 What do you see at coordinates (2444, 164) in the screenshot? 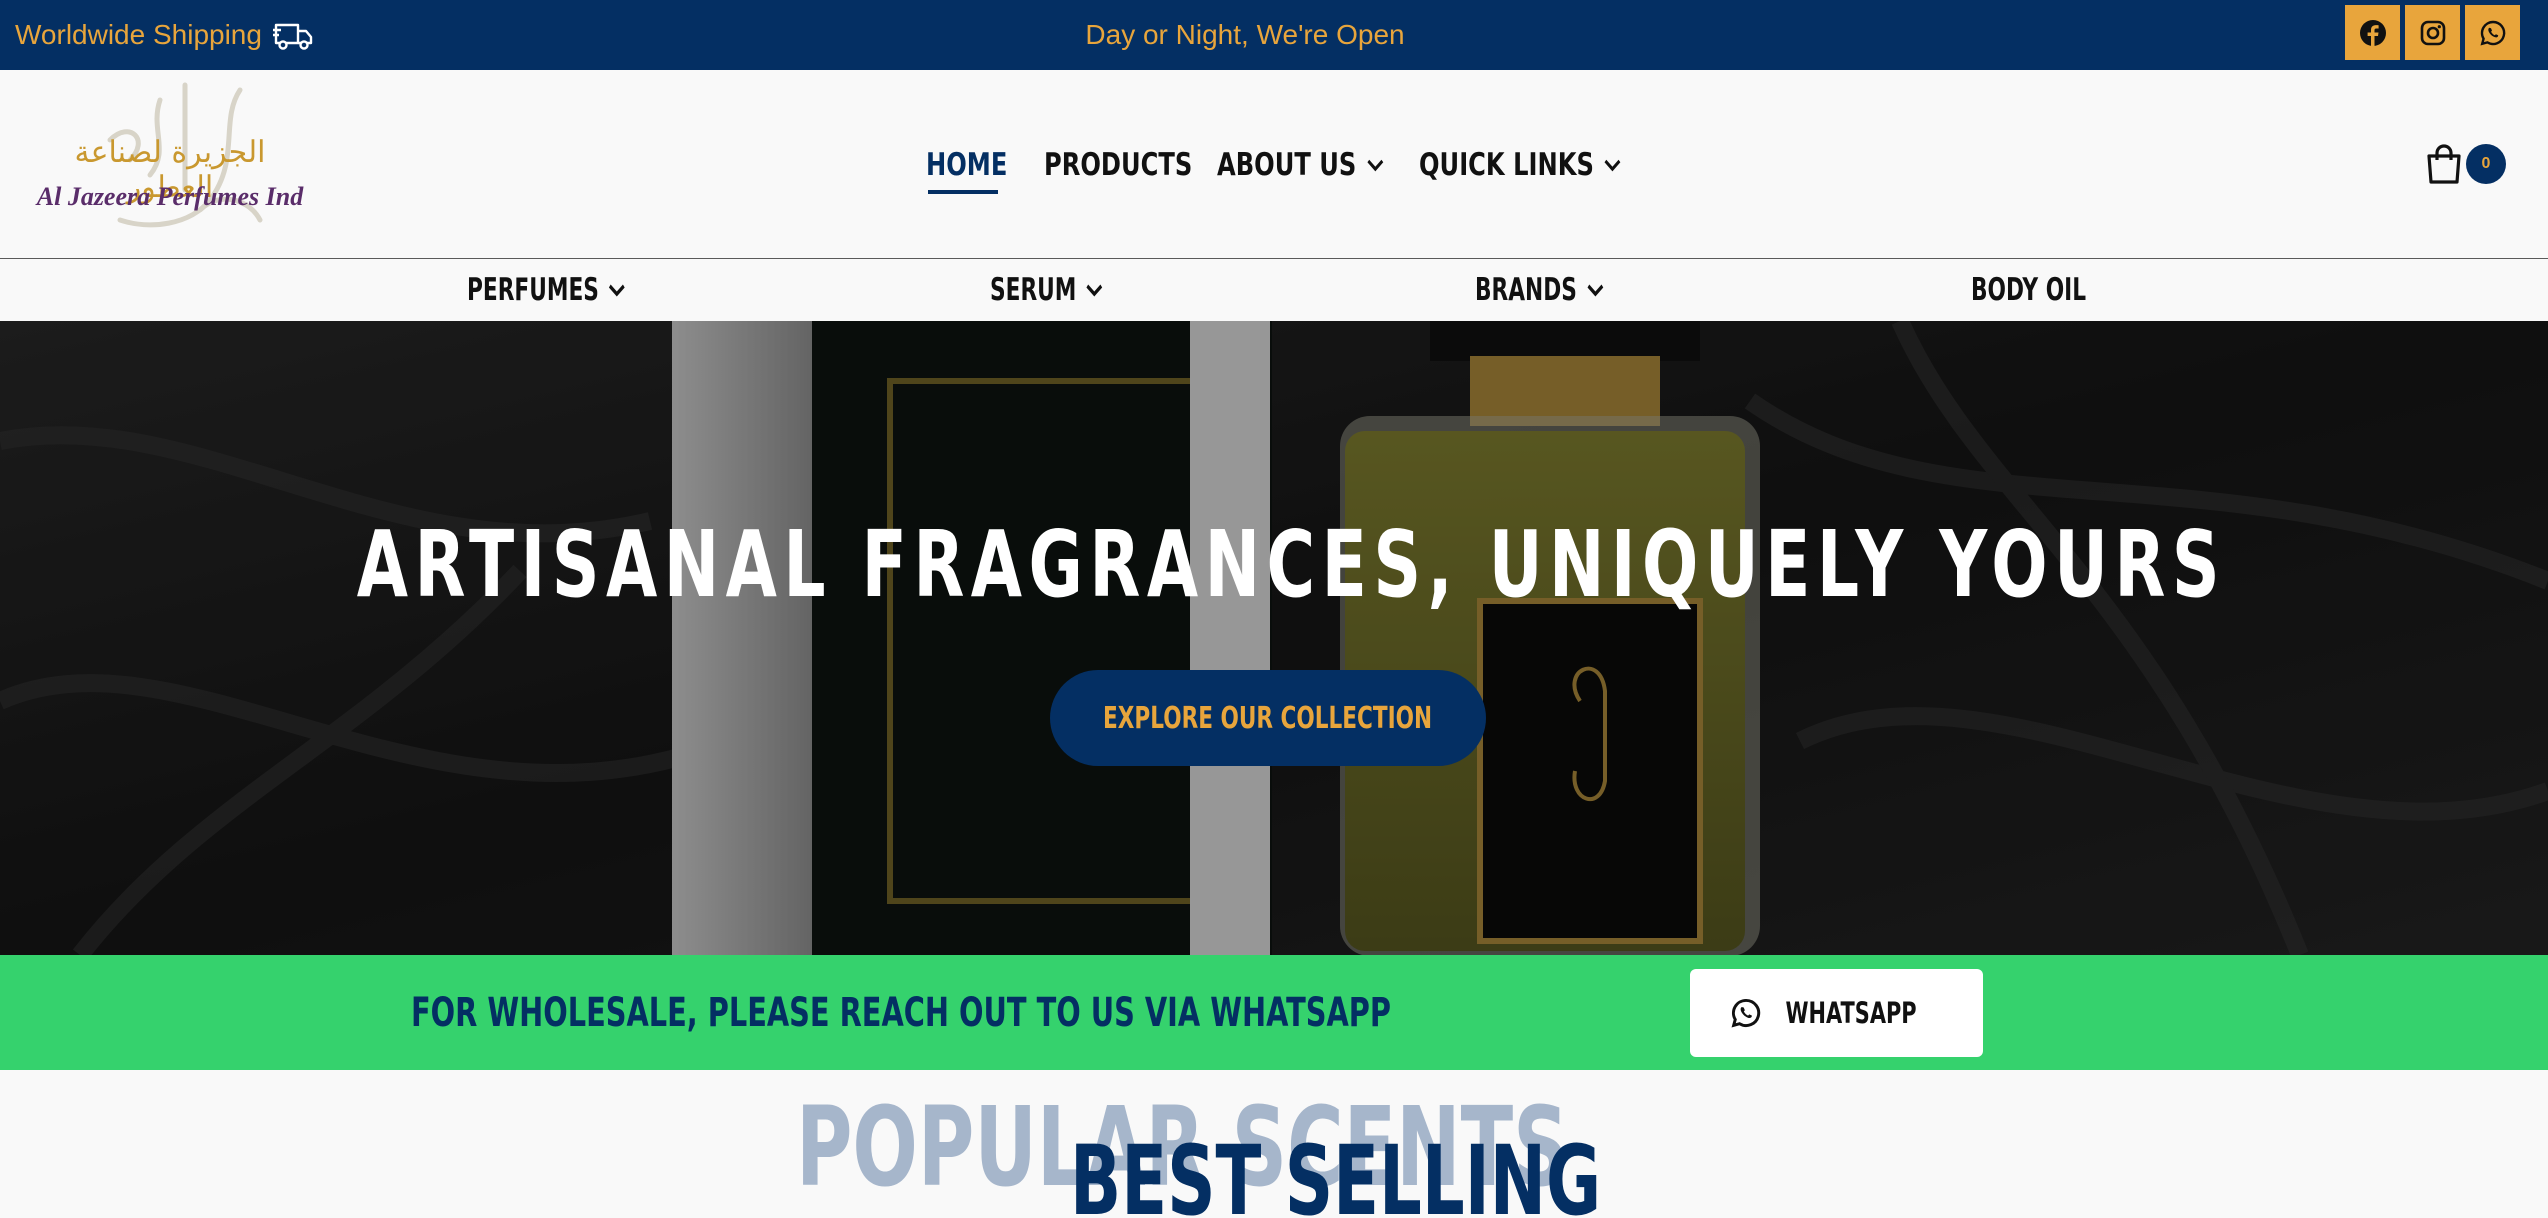
I see `shopping-bag-icon` at bounding box center [2444, 164].